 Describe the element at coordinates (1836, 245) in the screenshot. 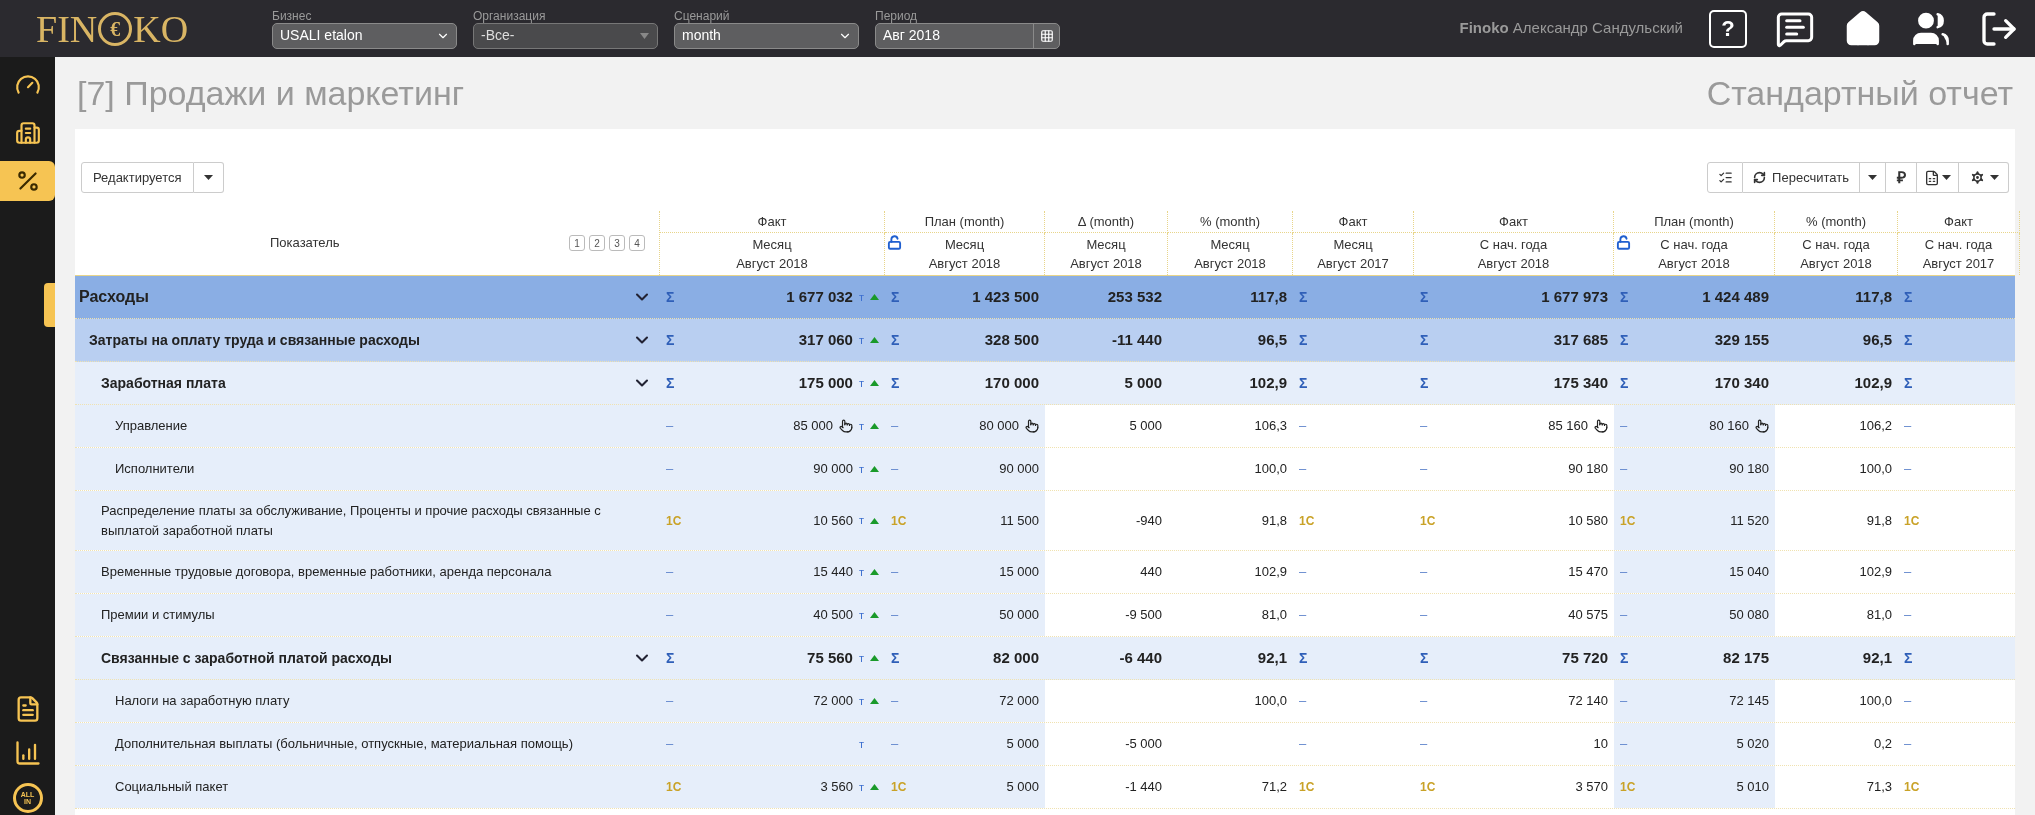

I see `column-period: С нач. года` at that location.